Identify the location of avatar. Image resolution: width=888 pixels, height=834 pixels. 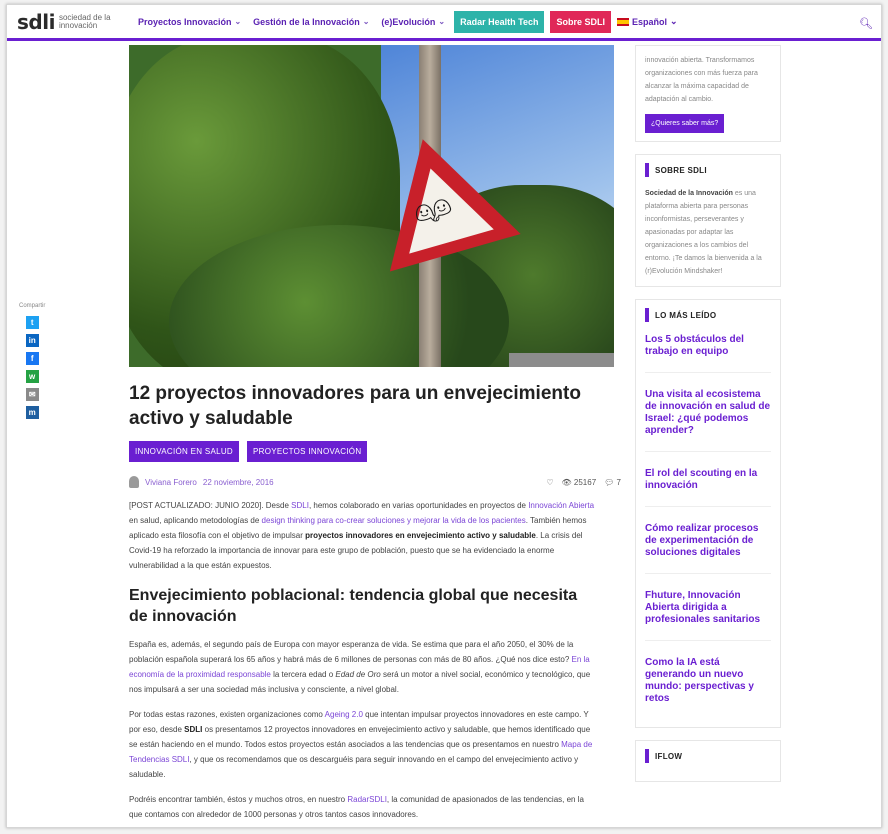
(134, 482).